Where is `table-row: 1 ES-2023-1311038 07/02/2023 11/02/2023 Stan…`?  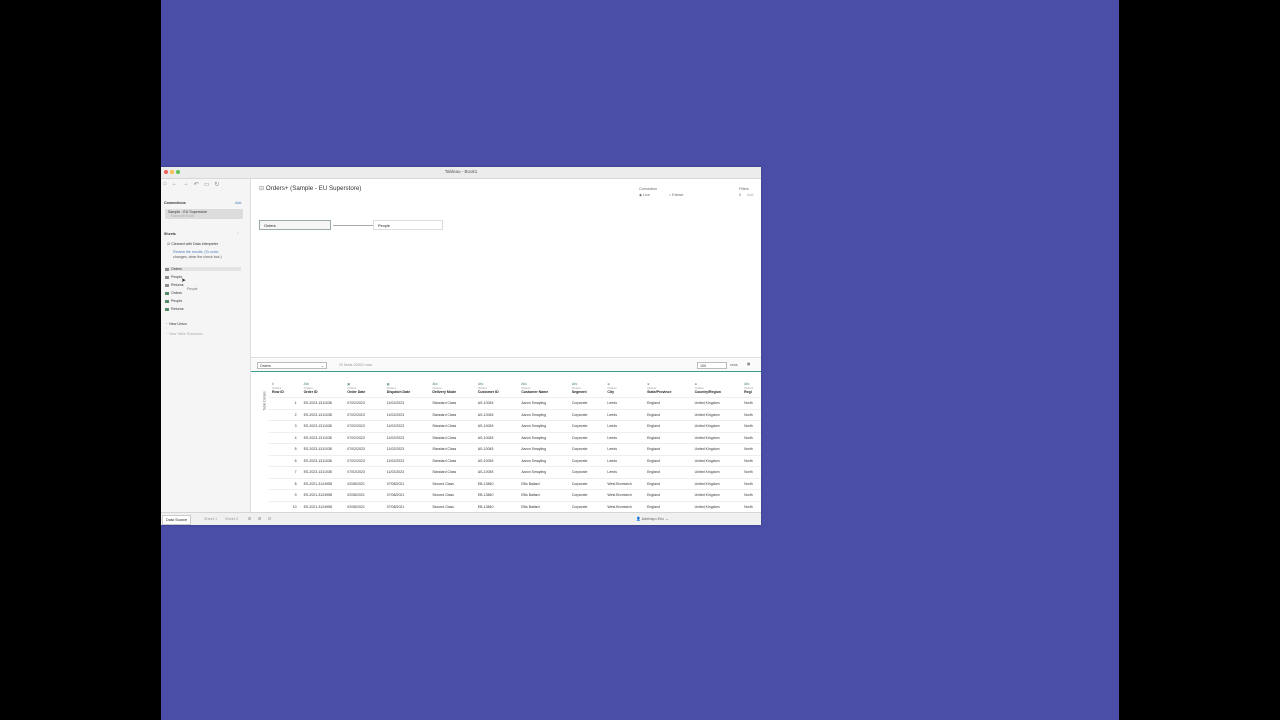
table-row: 1 ES-2023-1311038 07/02/2023 11/02/2023 Stan… is located at coordinates (515, 403).